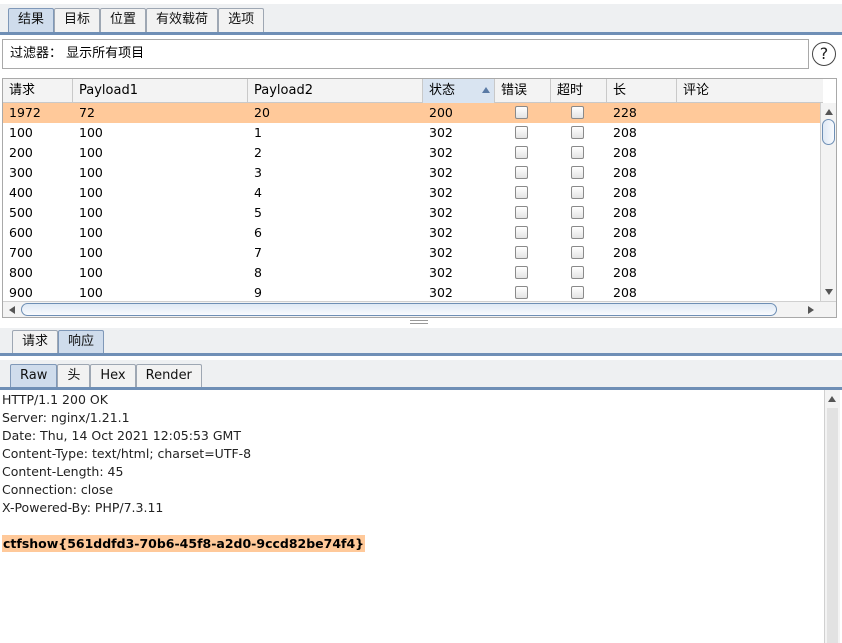 The image size is (842, 643). I want to click on tab-results: 结果, so click(31, 20).